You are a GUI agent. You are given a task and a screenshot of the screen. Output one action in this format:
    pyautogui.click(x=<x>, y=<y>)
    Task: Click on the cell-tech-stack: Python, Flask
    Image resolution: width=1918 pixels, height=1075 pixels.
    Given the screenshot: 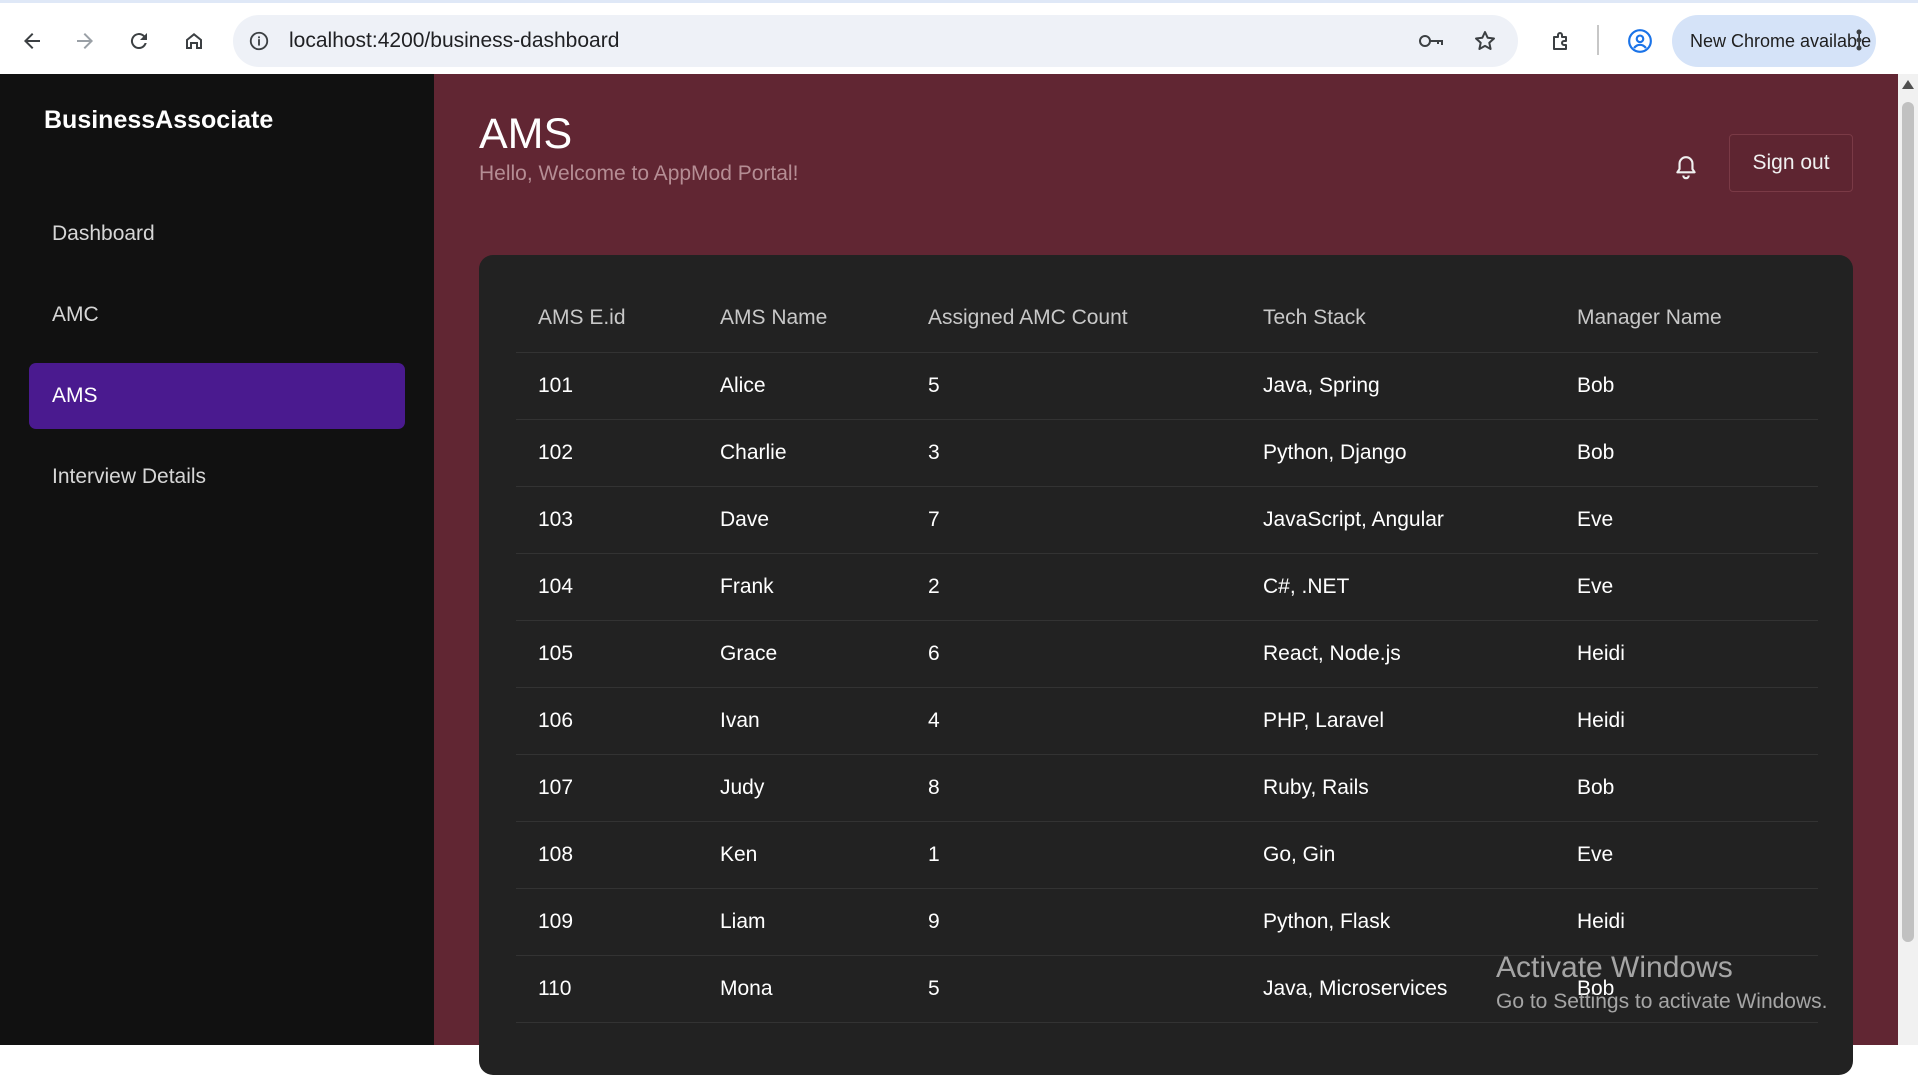 What is the action you would take?
    pyautogui.click(x=1398, y=922)
    